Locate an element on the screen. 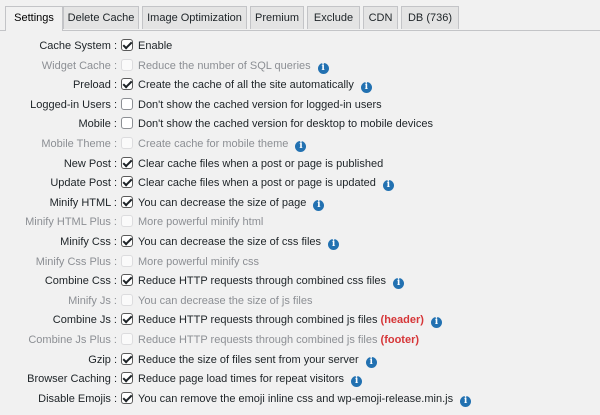  mobile-theme-checkbox is located at coordinates (127, 143).